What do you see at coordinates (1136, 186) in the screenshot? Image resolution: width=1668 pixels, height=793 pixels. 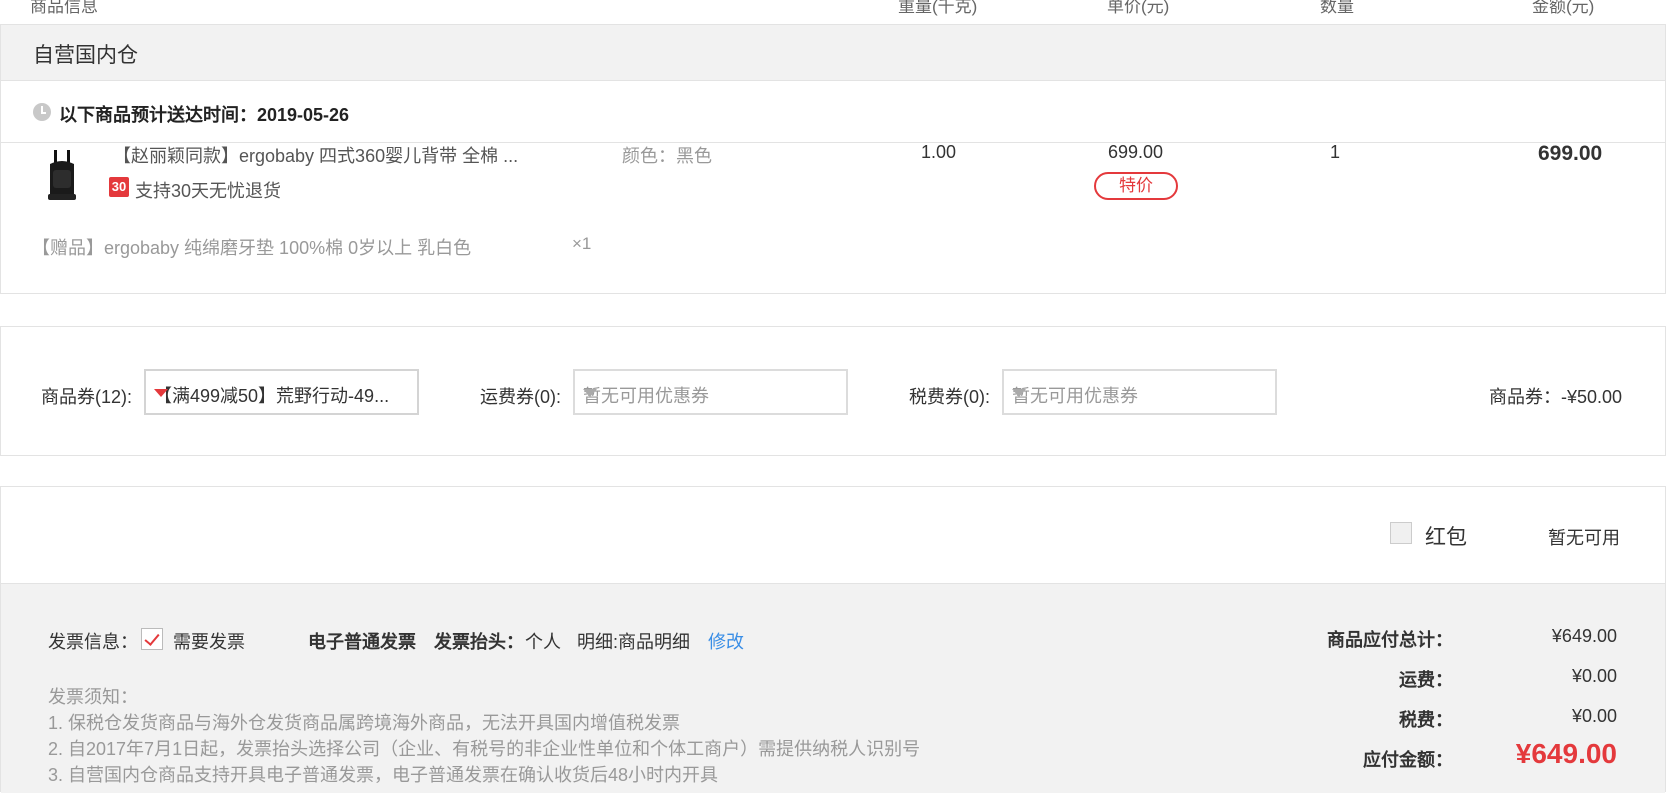 I see `special-price-badge: 特价` at bounding box center [1136, 186].